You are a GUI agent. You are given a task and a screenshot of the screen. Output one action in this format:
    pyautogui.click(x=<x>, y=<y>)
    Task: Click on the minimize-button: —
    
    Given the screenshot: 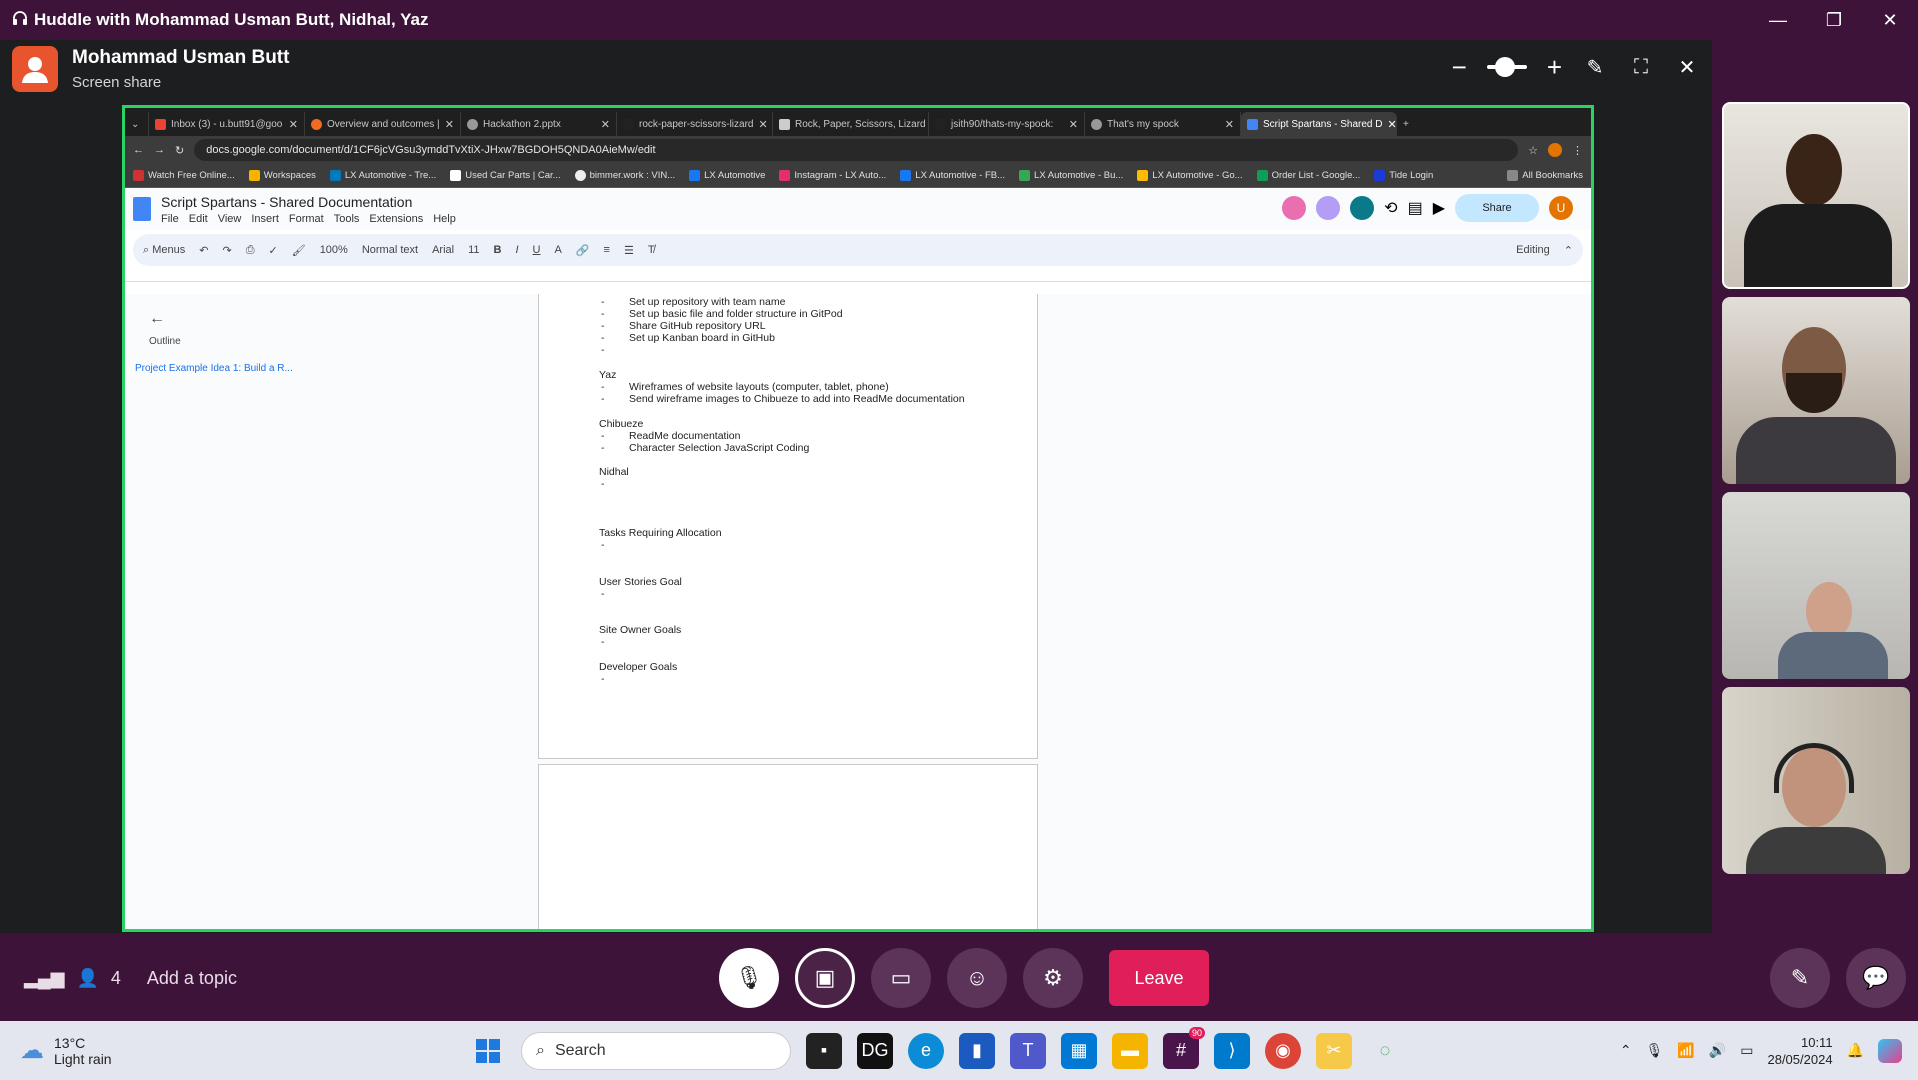 What is the action you would take?
    pyautogui.click(x=1778, y=20)
    